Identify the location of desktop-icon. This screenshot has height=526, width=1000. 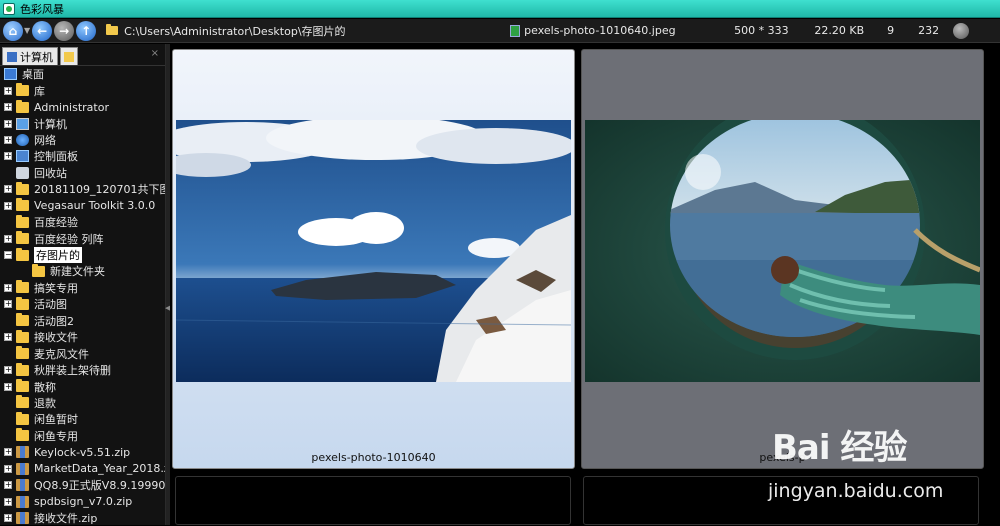
(10, 74).